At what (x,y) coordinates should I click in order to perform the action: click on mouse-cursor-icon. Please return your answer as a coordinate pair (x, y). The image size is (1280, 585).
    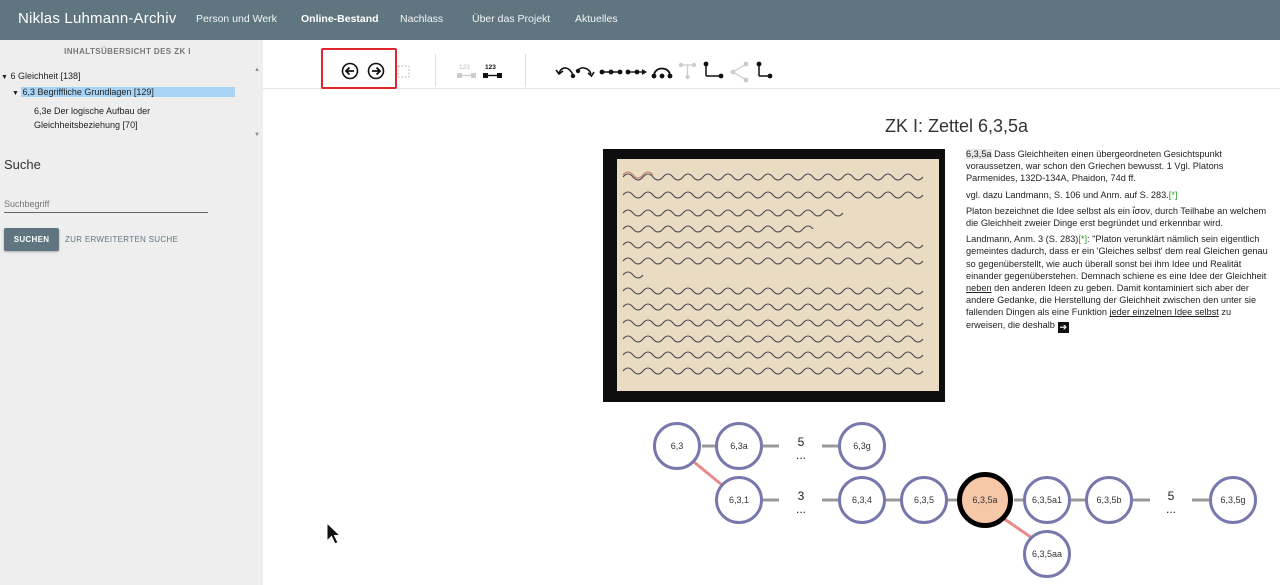
    Looking at the image, I should click on (334, 533).